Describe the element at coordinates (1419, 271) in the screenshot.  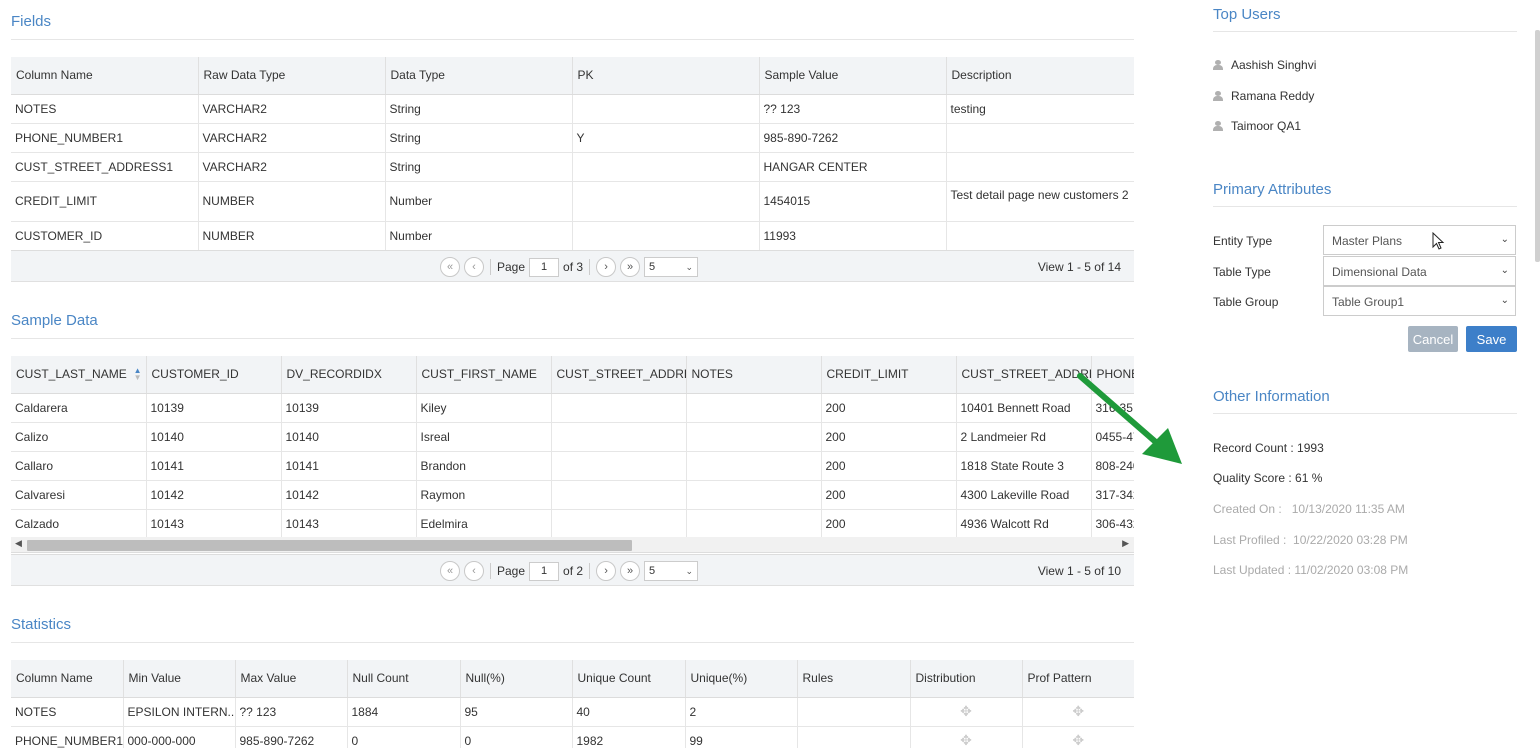
I see `table-type-select: Dimensional Data ⌄` at that location.